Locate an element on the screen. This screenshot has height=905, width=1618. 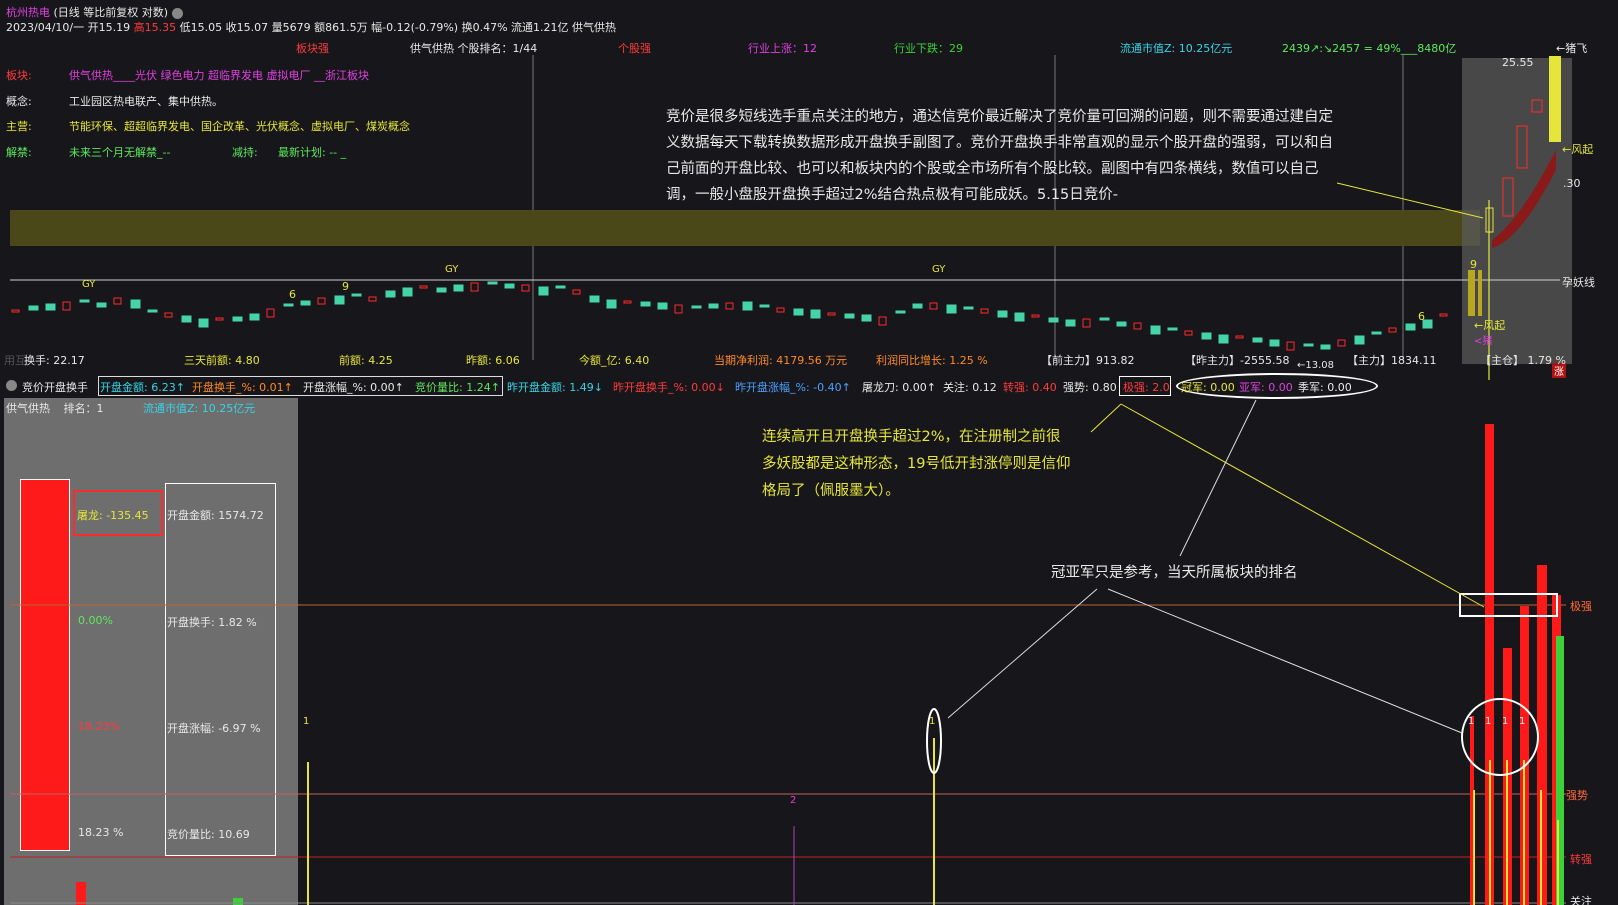
marker-number: 6 is located at coordinates (1421, 316).